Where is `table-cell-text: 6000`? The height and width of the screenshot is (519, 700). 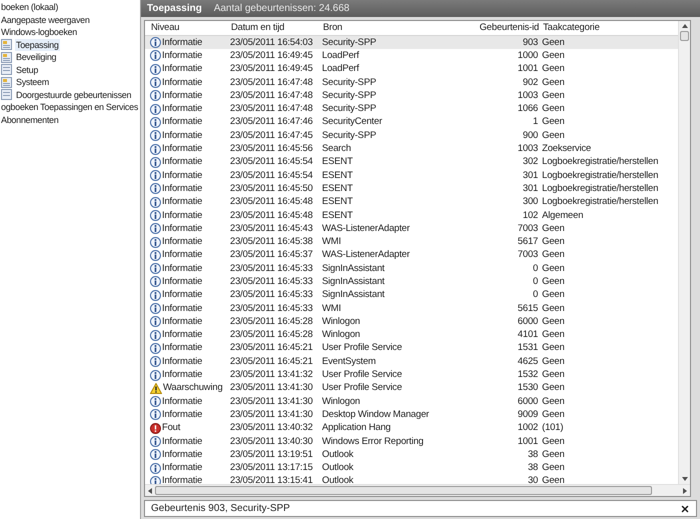
table-cell-text: 6000 is located at coordinates (527, 322).